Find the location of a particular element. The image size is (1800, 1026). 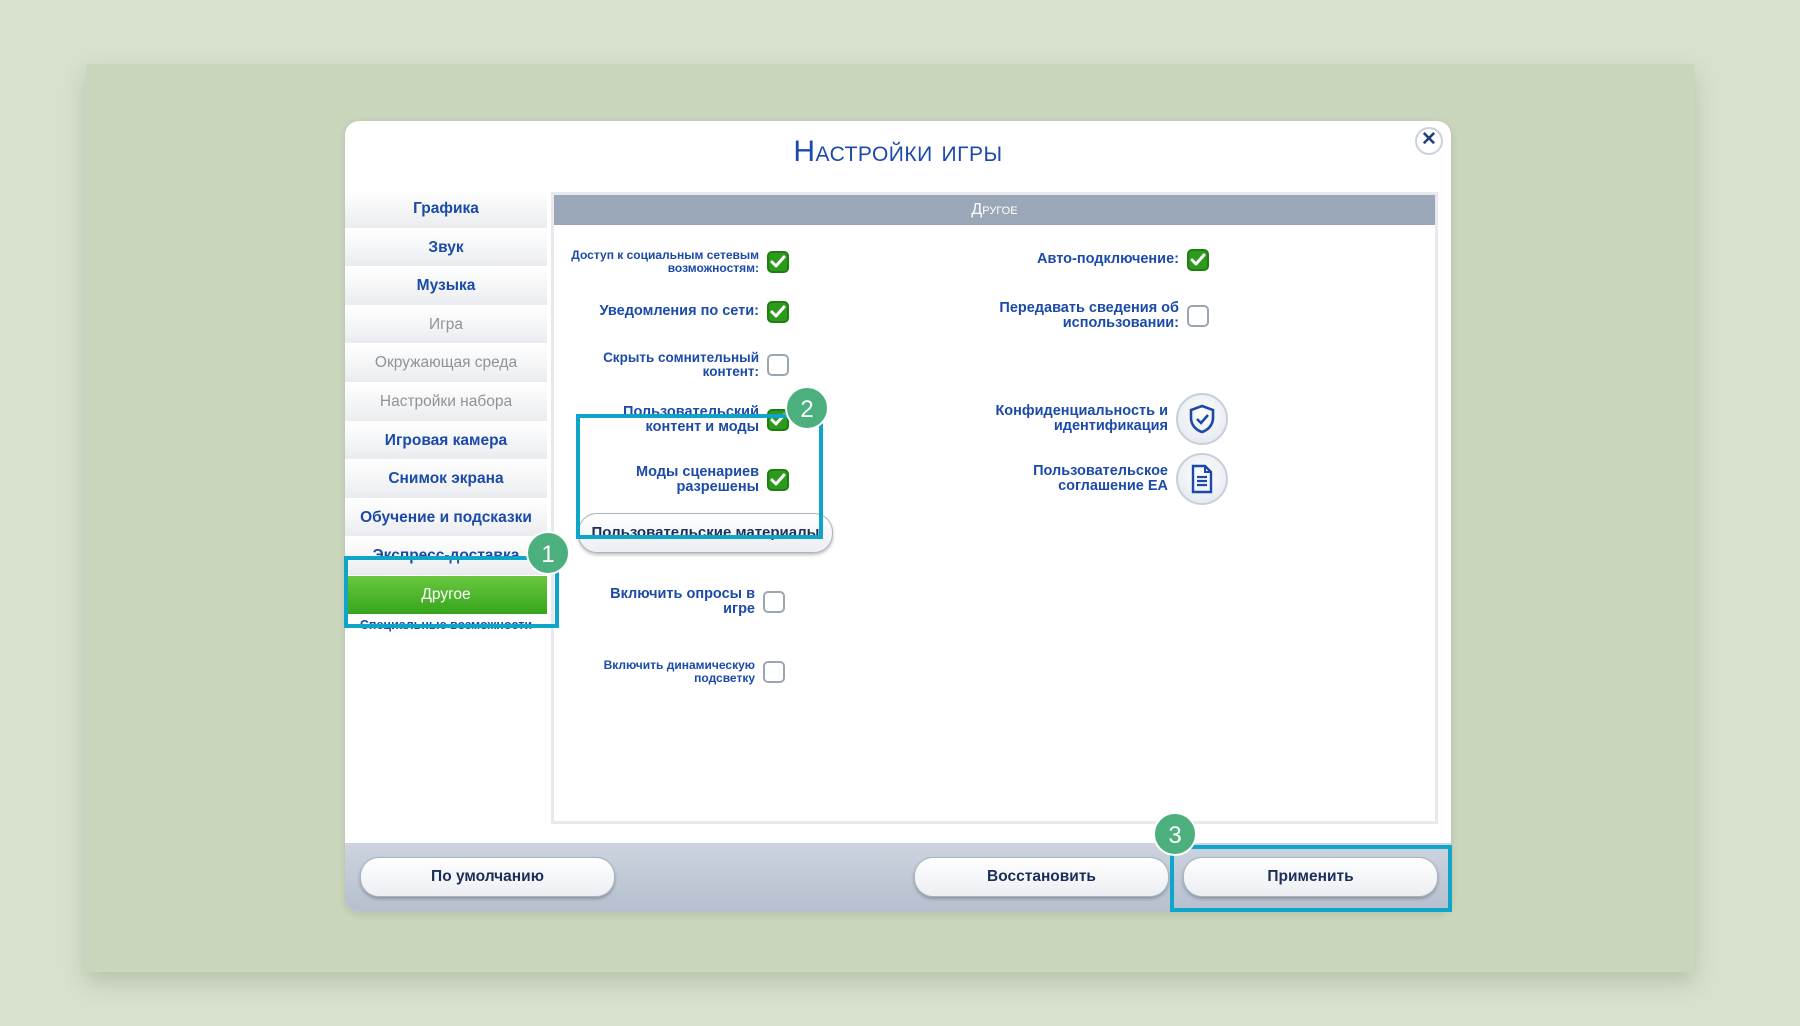

option-usage-data-label: Передавать сведения об использовании: is located at coordinates (1089, 316).